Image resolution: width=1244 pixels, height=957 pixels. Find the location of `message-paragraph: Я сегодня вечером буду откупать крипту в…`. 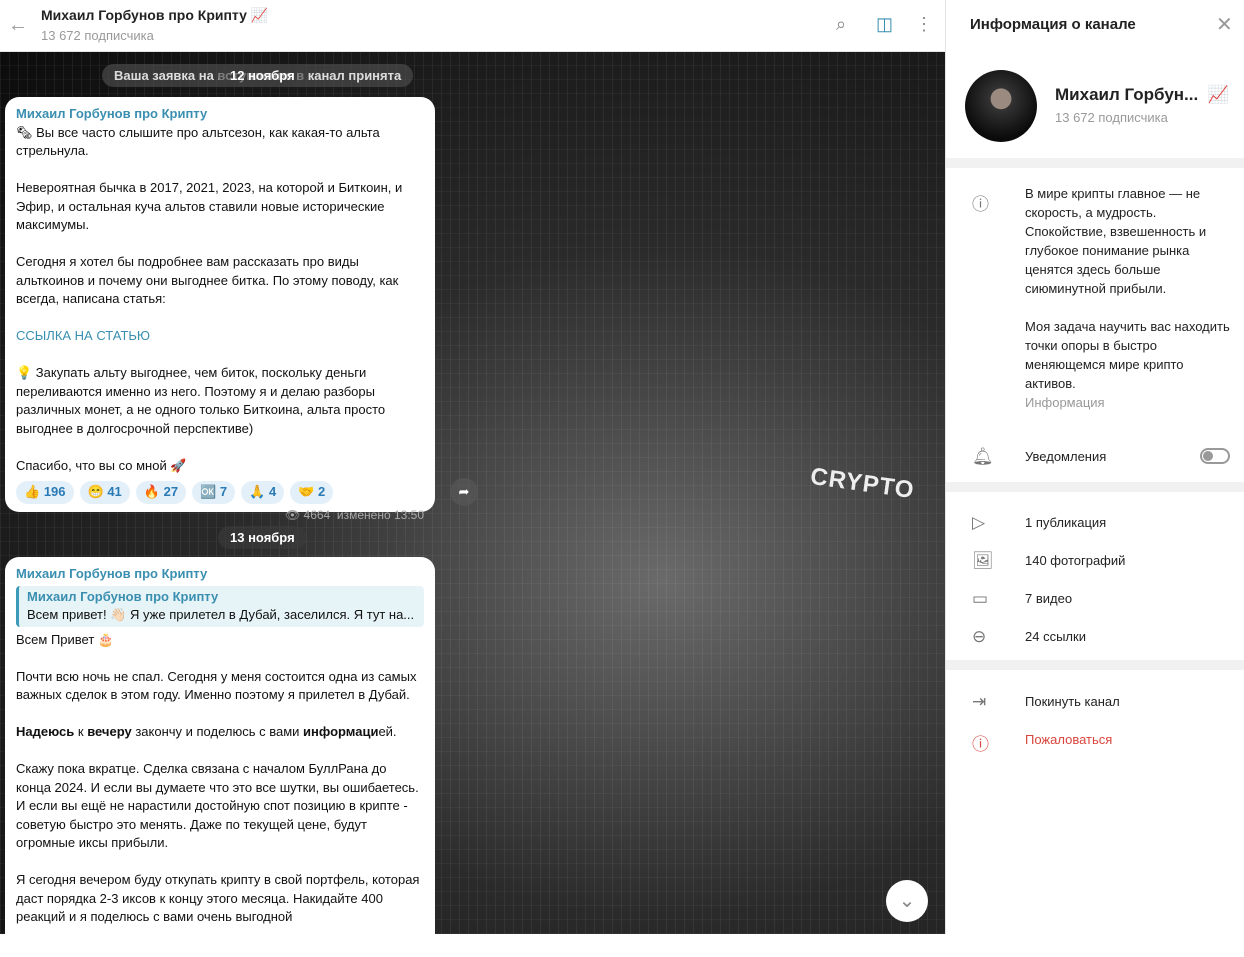

message-paragraph: Я сегодня вечером буду откупать крипту в… is located at coordinates (218, 898).